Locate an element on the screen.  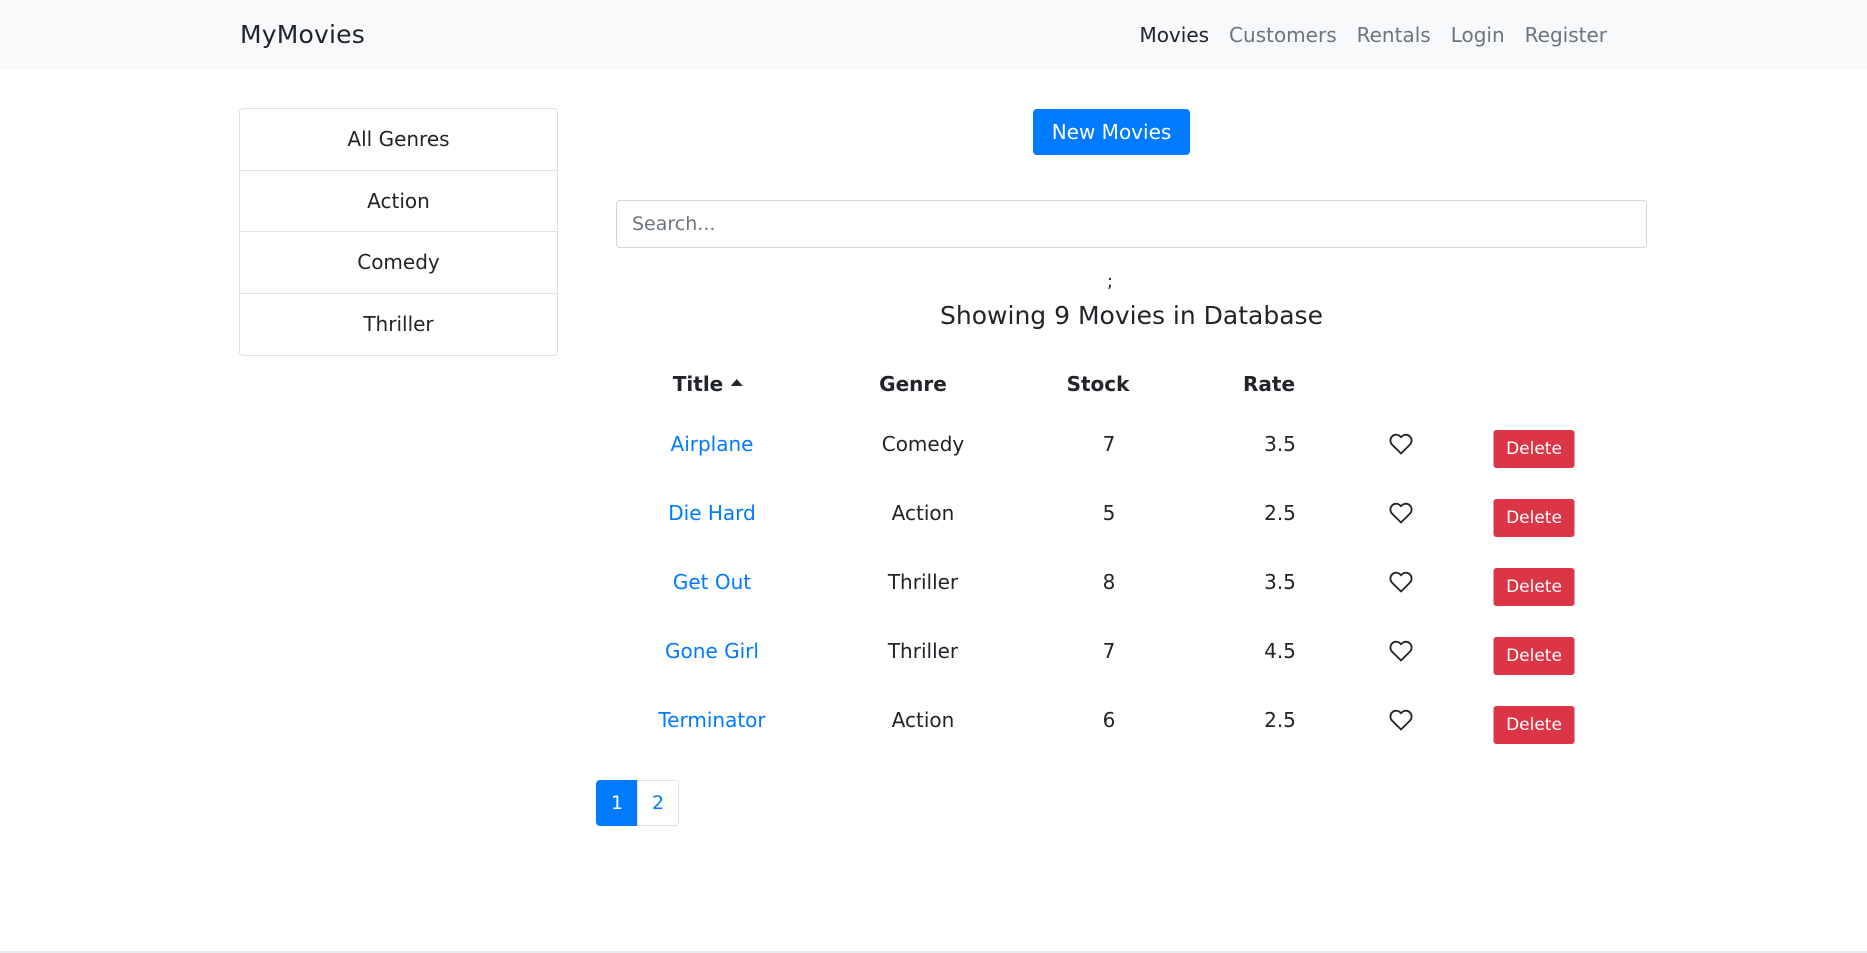
movie-title-link: Airplane is located at coordinates (712, 444).